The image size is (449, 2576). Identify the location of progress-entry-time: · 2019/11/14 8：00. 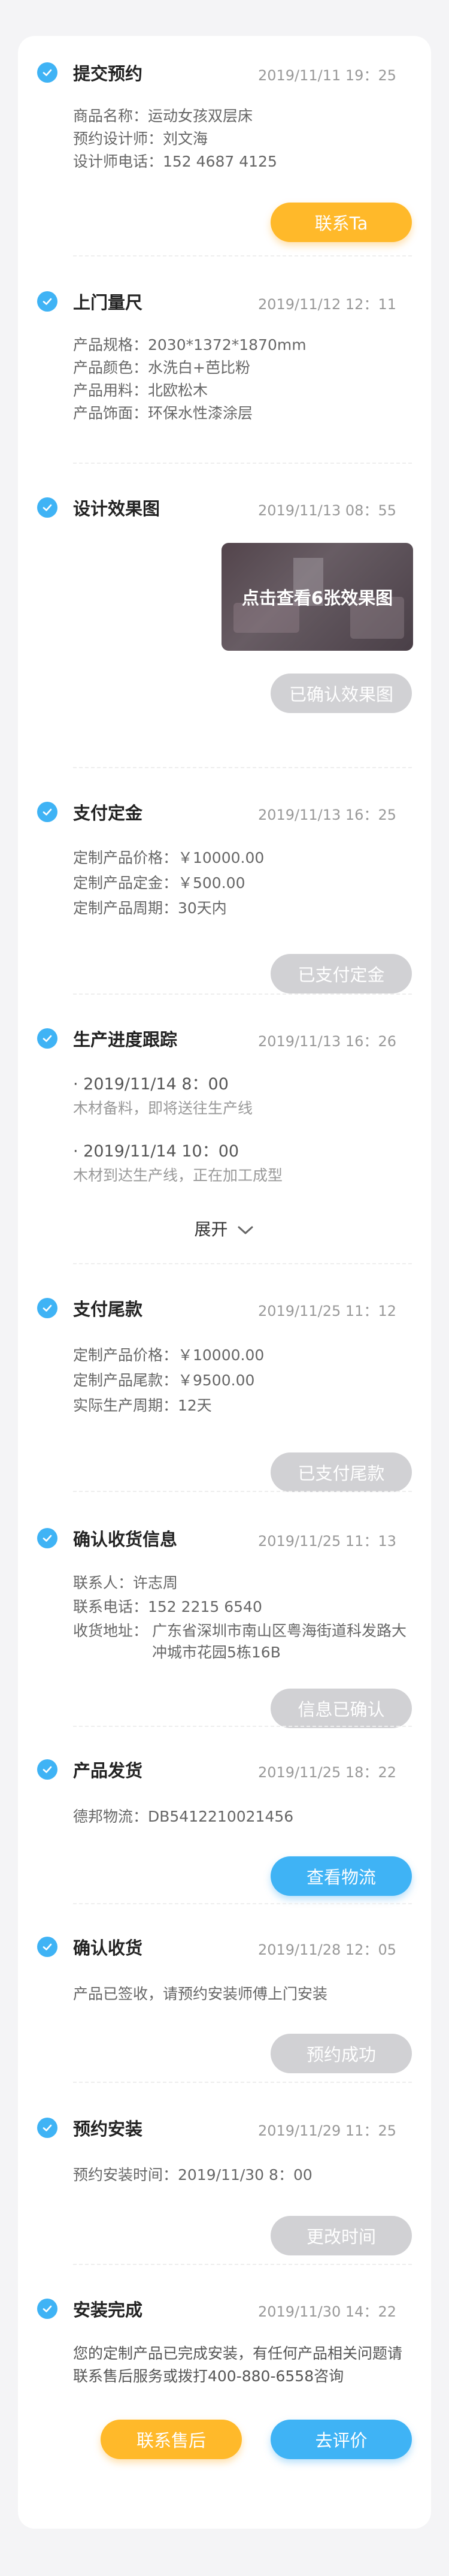
(151, 1085).